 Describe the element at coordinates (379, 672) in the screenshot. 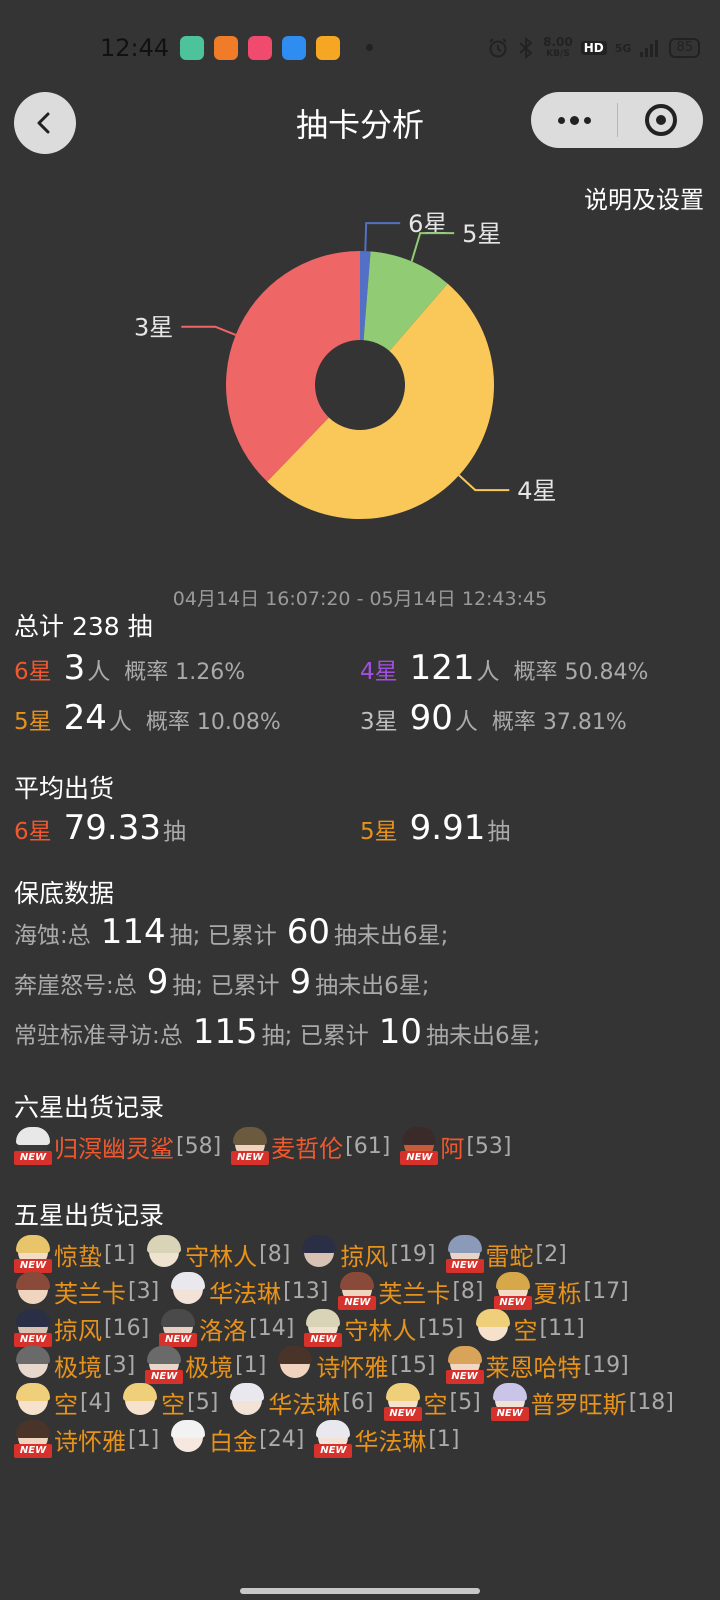

I see `stat-star: 4星` at that location.